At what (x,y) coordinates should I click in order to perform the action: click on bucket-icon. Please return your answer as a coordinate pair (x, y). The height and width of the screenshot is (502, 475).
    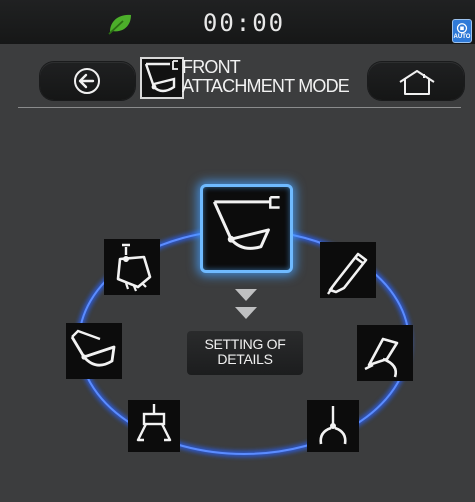
    Looking at the image, I should click on (93, 348).